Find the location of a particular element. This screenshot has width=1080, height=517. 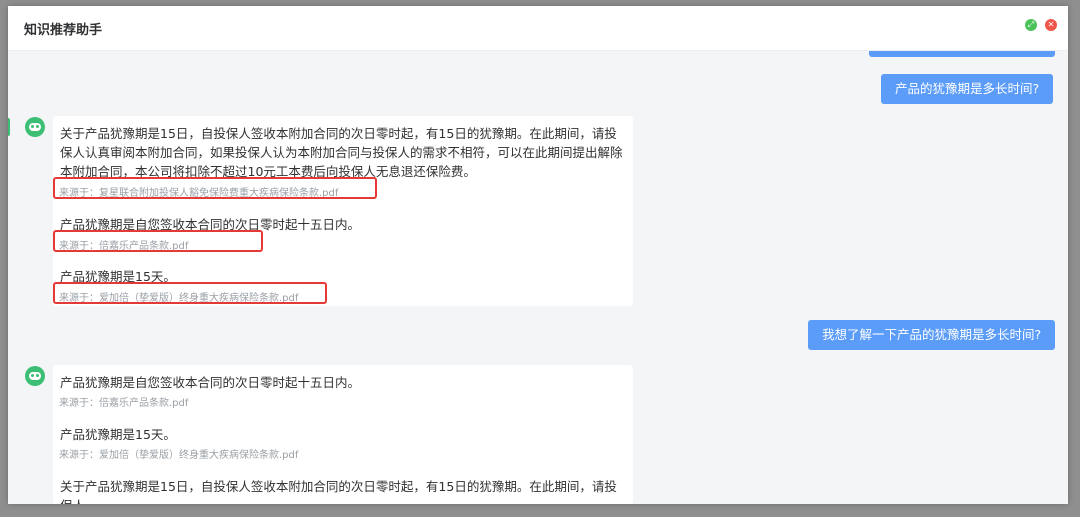

source-link: 来源于：倍嘉乐产品条款.pdf is located at coordinates (123, 401).